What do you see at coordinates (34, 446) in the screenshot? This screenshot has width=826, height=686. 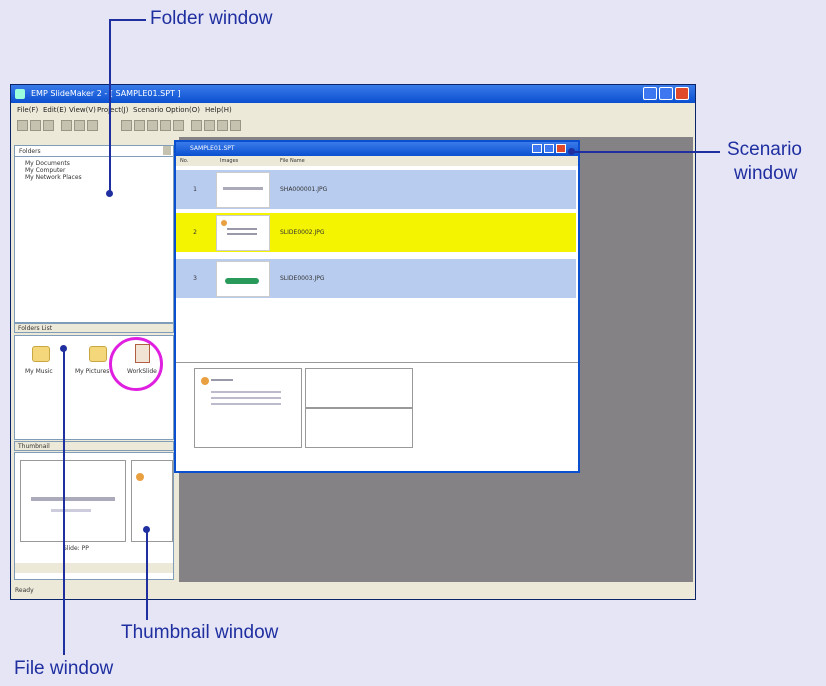 I see `thumbnail-window-title: Thumbnail` at bounding box center [34, 446].